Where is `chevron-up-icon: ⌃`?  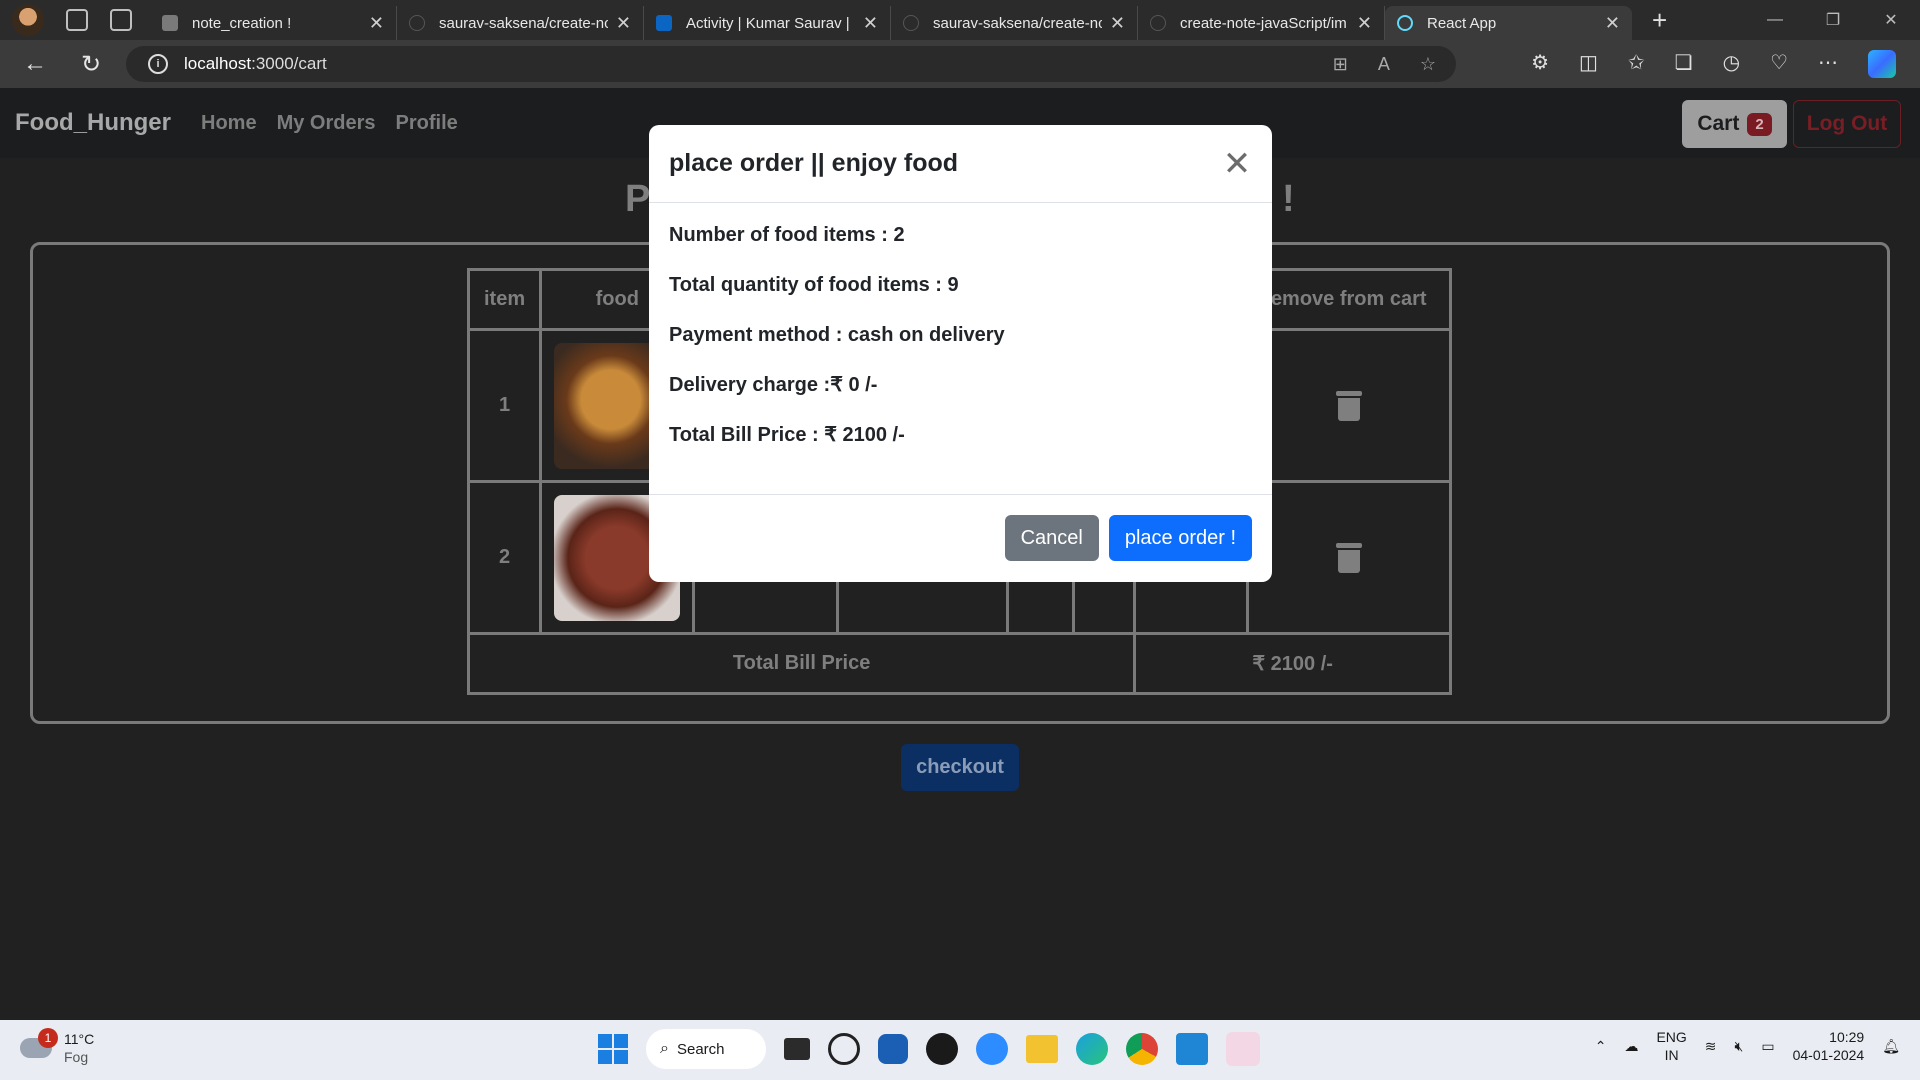
chevron-up-icon: ⌃ is located at coordinates (1601, 1046).